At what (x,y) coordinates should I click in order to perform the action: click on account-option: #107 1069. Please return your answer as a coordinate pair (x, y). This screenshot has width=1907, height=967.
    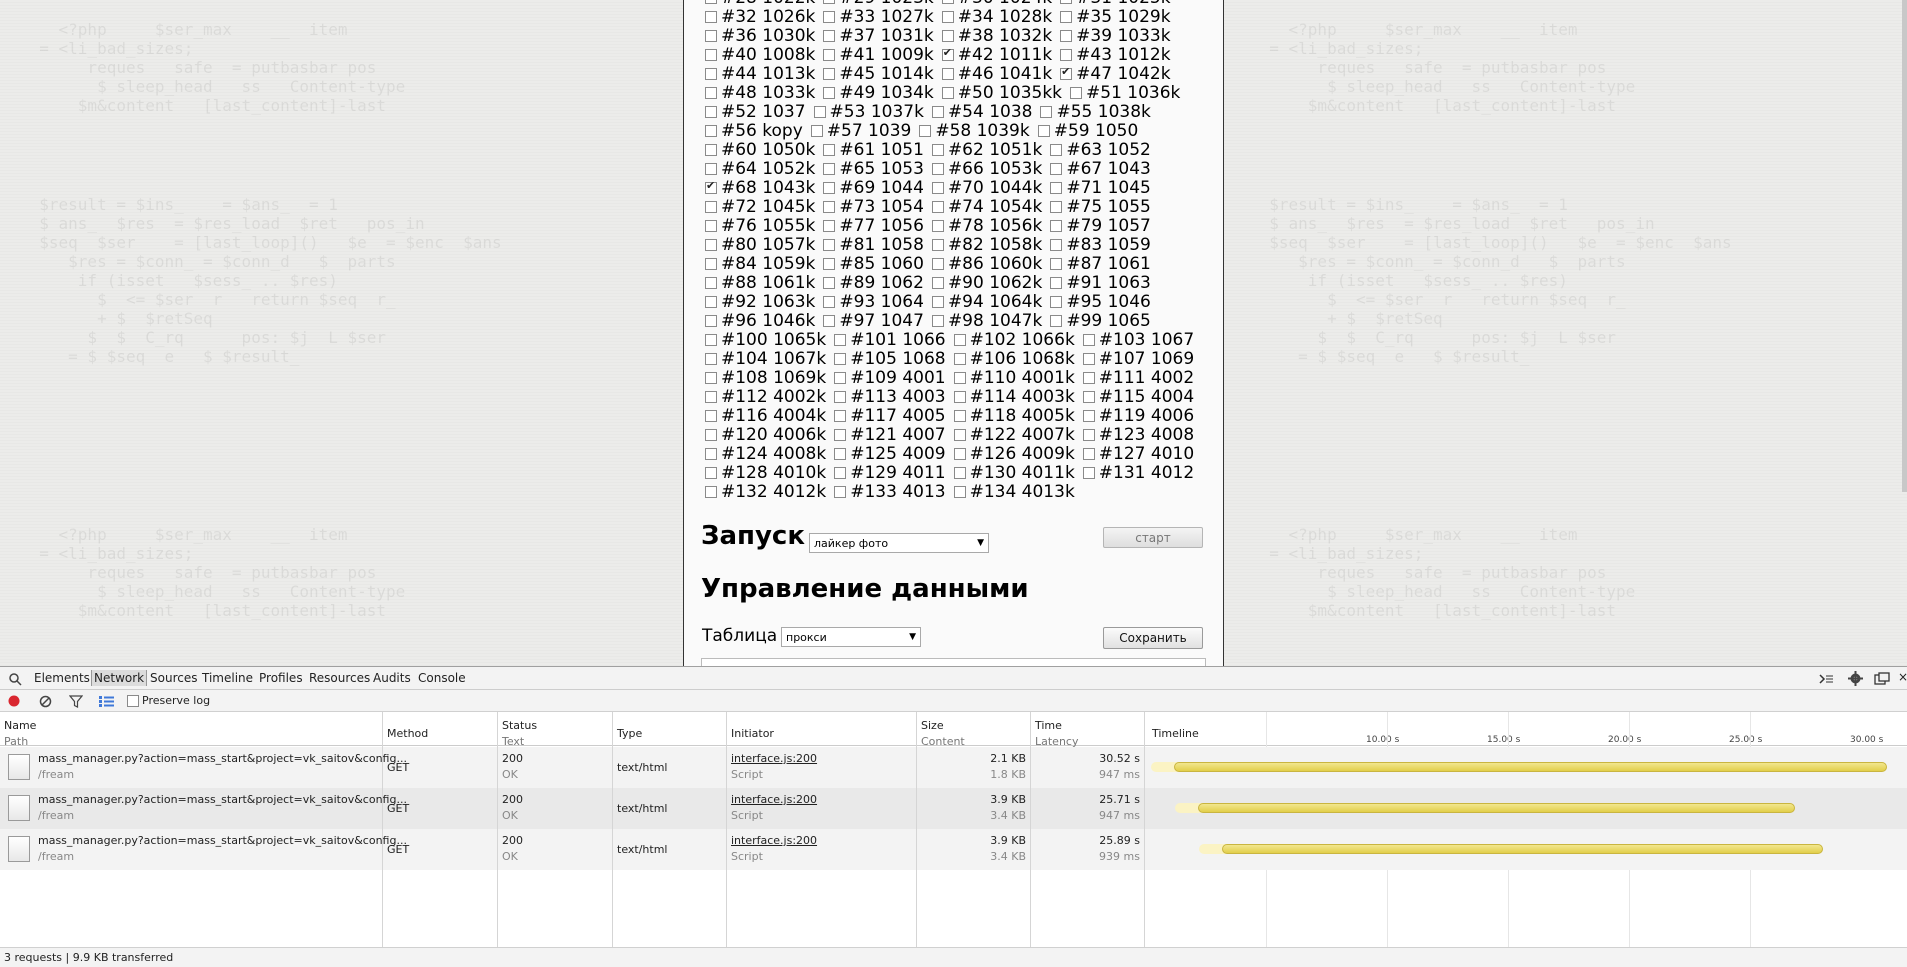
    Looking at the image, I should click on (1138, 359).